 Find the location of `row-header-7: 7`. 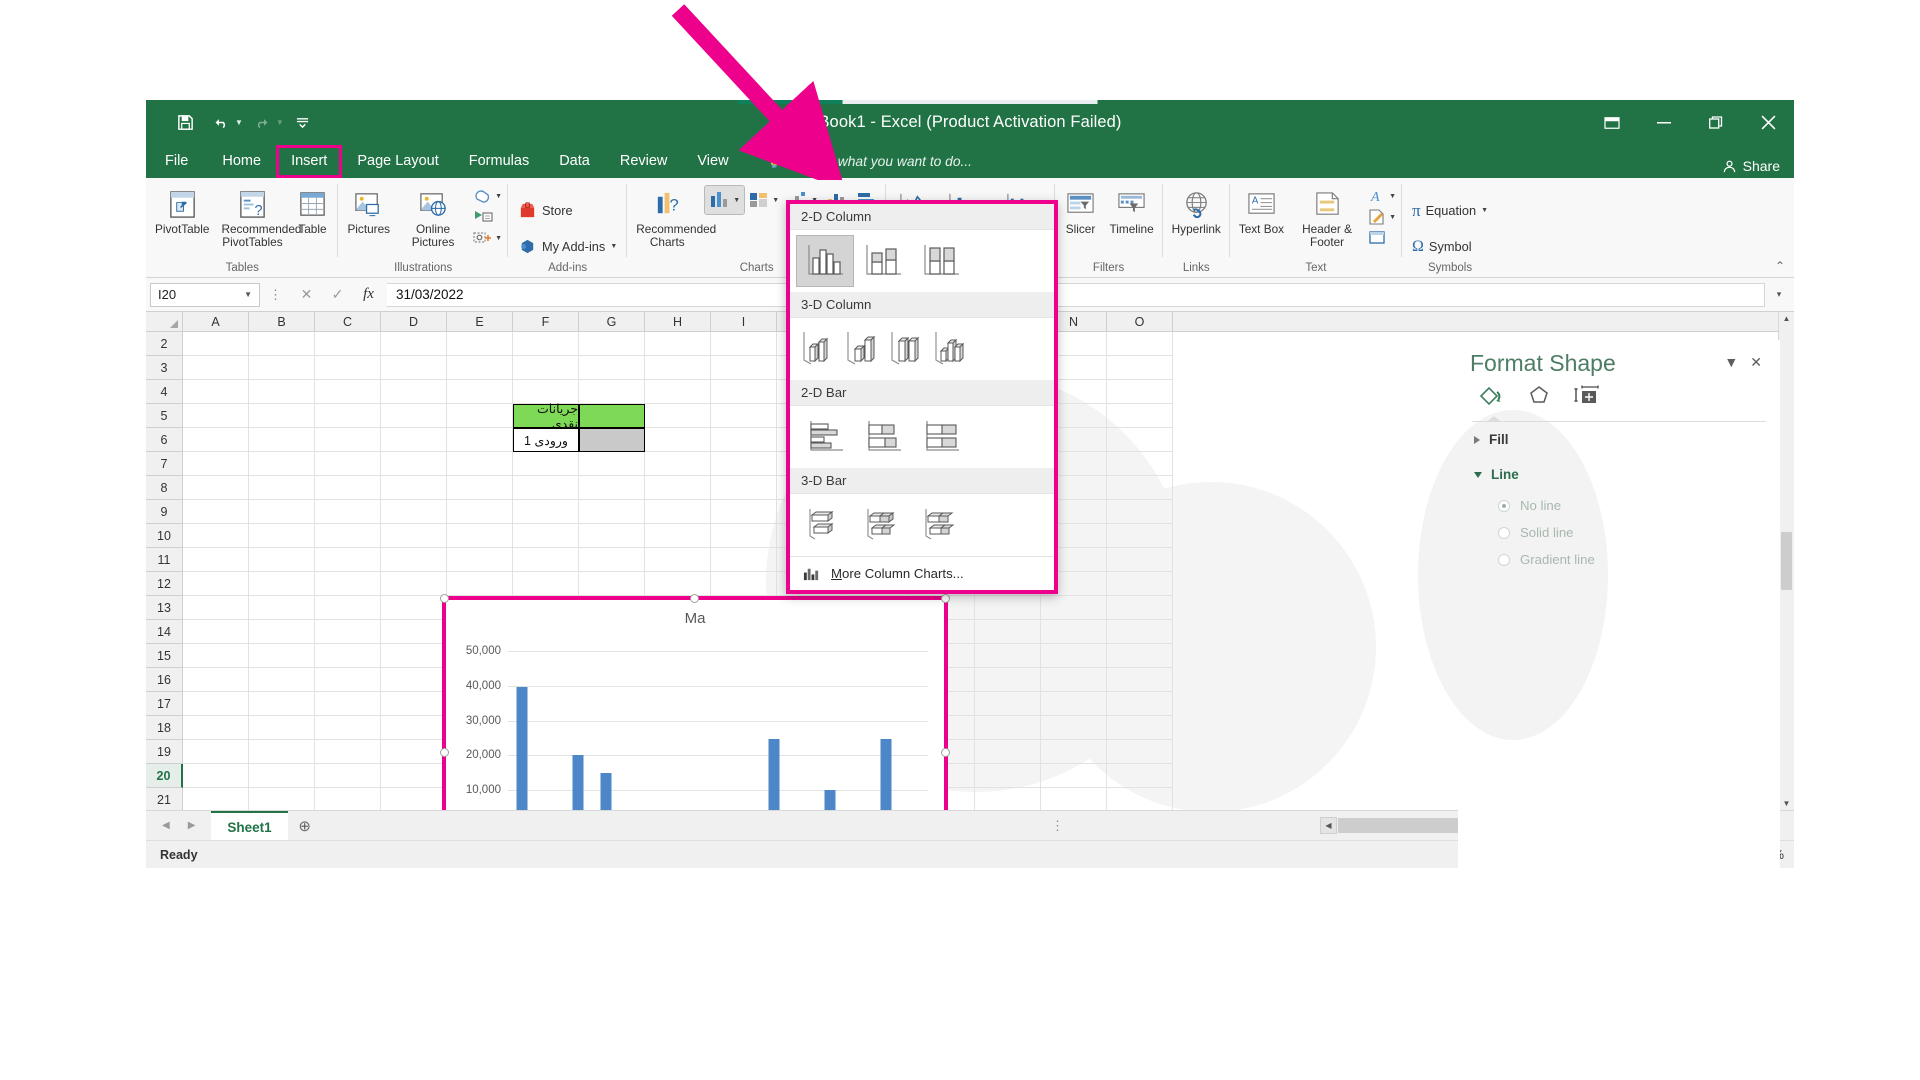

row-header-7: 7 is located at coordinates (164, 464).